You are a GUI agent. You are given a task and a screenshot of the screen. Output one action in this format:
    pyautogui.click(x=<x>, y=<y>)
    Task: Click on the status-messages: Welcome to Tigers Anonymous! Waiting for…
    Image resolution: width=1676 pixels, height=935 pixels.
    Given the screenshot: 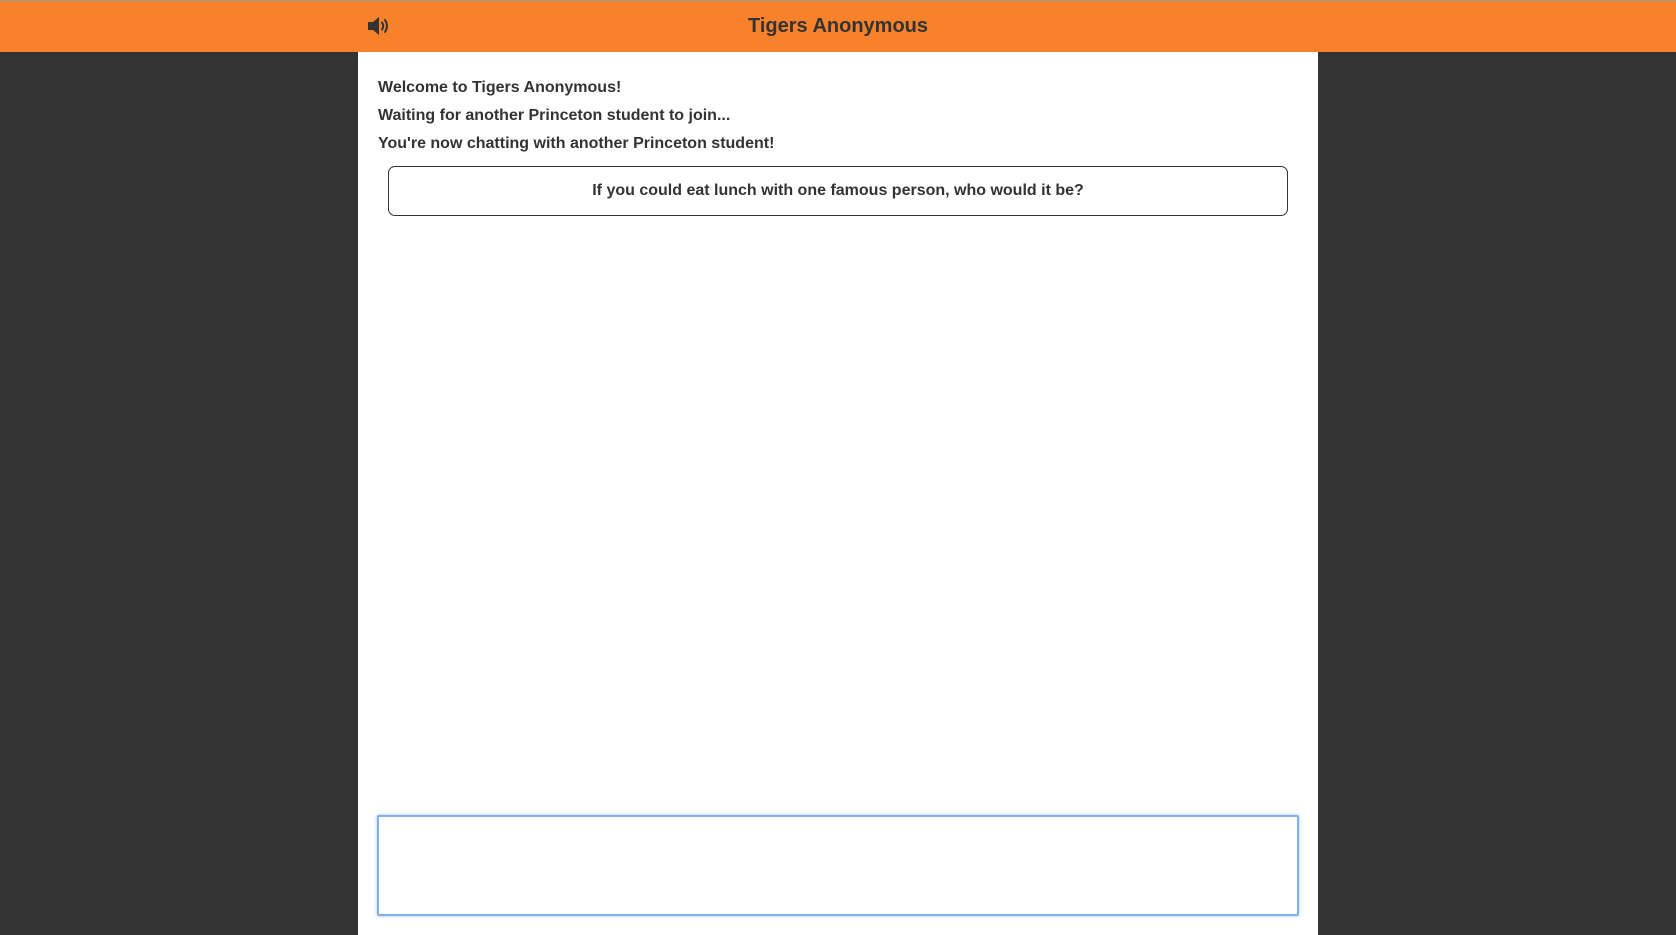 What is the action you would take?
    pyautogui.click(x=838, y=116)
    